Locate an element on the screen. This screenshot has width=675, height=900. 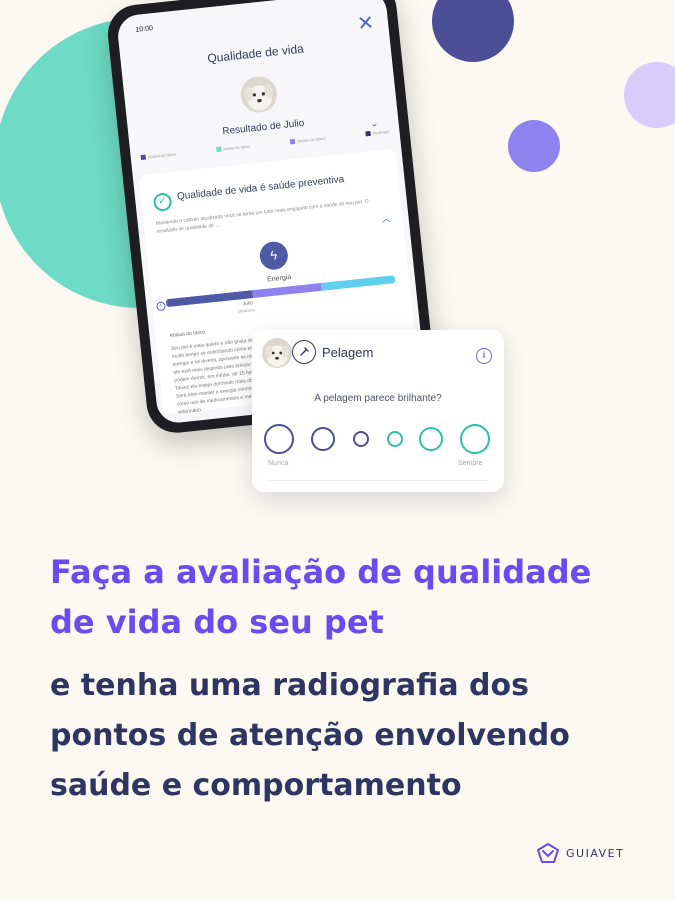
brand-logo: GUIAVET is located at coordinates (580, 853).